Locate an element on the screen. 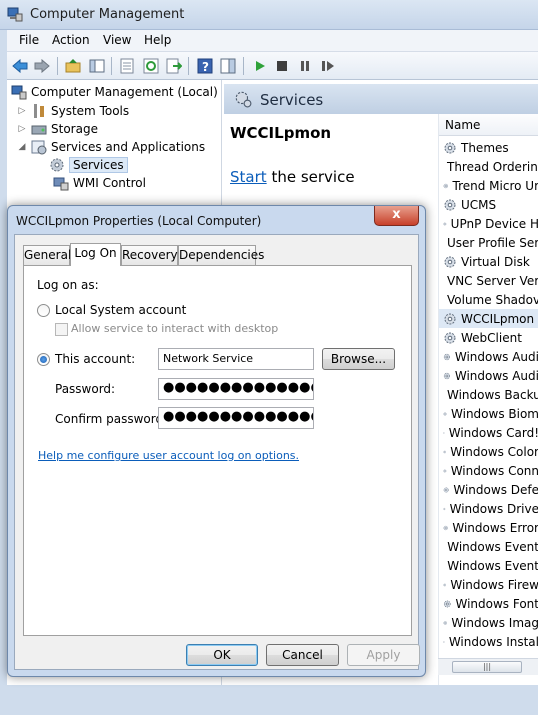 The width and height of the screenshot is (538, 715). menu-file: File is located at coordinates (29, 40).